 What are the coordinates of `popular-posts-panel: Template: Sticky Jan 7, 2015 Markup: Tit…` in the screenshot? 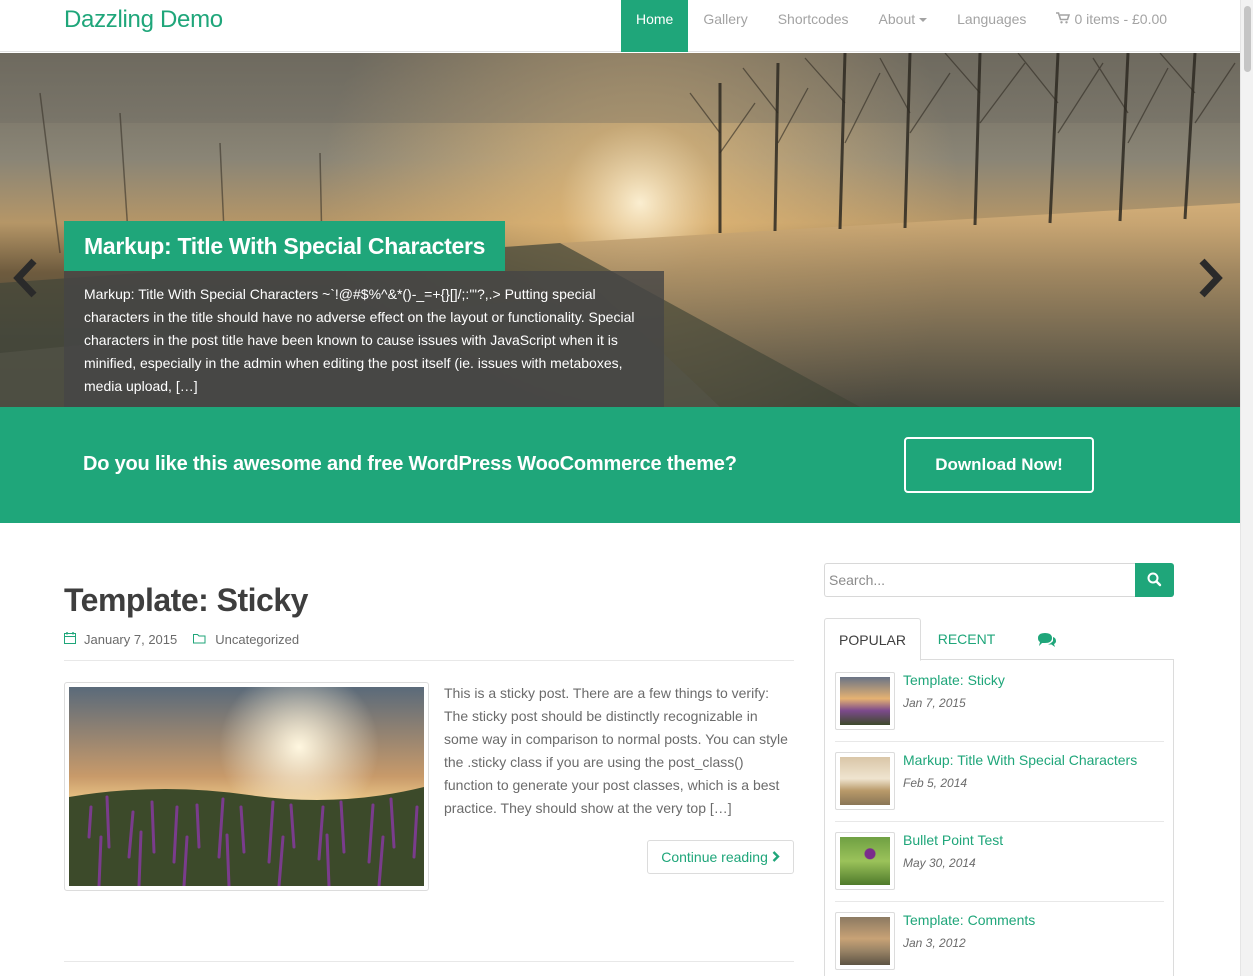 It's located at (999, 818).